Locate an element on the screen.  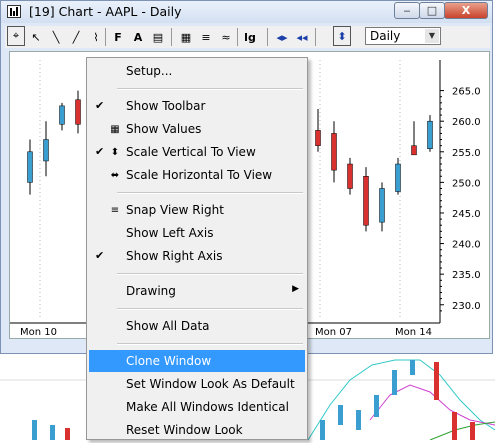
x-label-mon14: Mon 14 is located at coordinates (413, 332).